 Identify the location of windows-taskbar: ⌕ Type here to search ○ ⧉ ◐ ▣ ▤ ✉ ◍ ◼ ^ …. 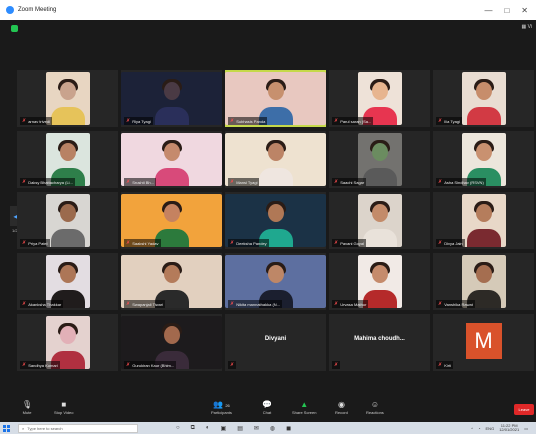
(268, 428).